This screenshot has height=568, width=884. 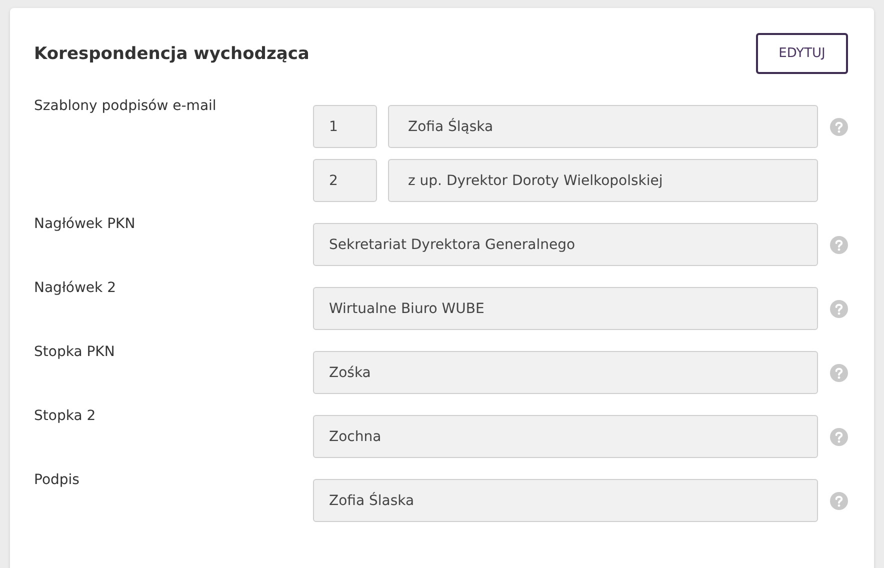 I want to click on text-field: Sekretariat Dyrektora Generalnego, so click(x=565, y=244).